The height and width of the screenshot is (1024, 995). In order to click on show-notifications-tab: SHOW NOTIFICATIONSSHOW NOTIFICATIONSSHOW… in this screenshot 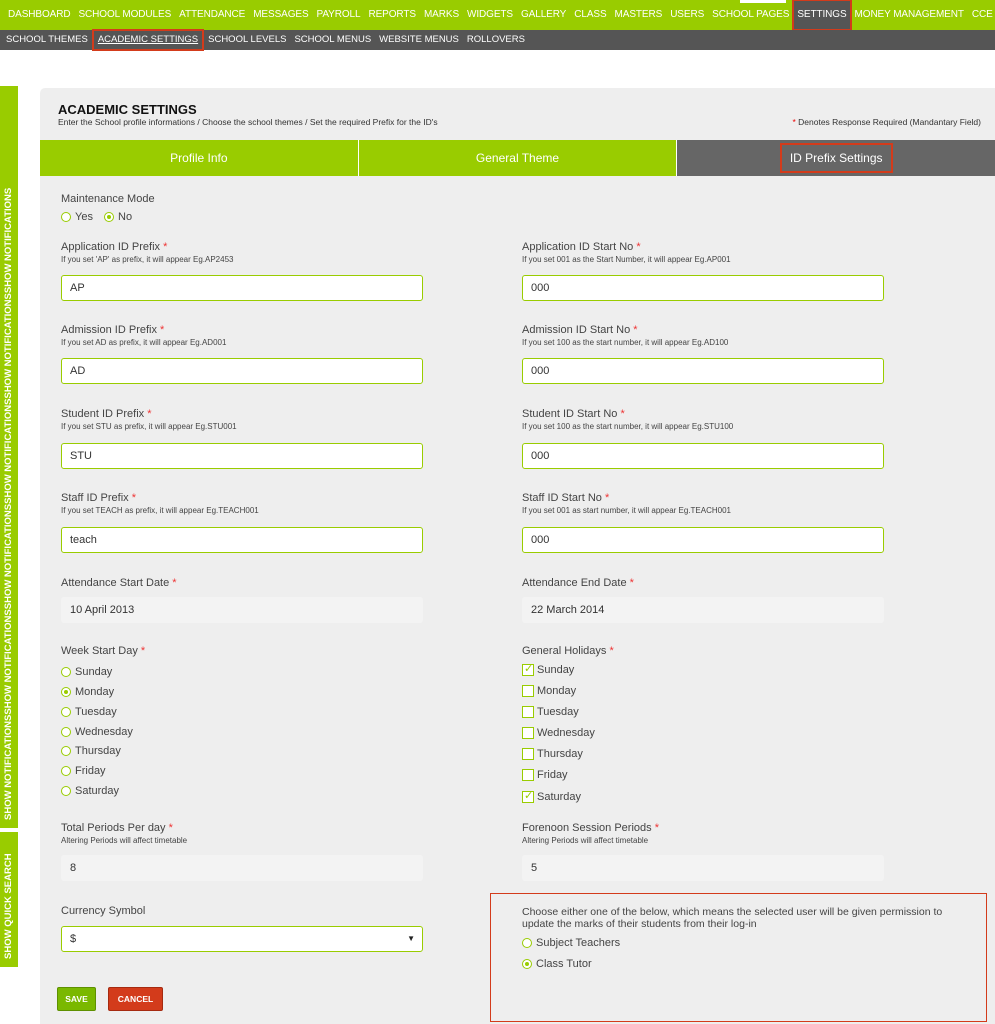, I will do `click(9, 457)`.